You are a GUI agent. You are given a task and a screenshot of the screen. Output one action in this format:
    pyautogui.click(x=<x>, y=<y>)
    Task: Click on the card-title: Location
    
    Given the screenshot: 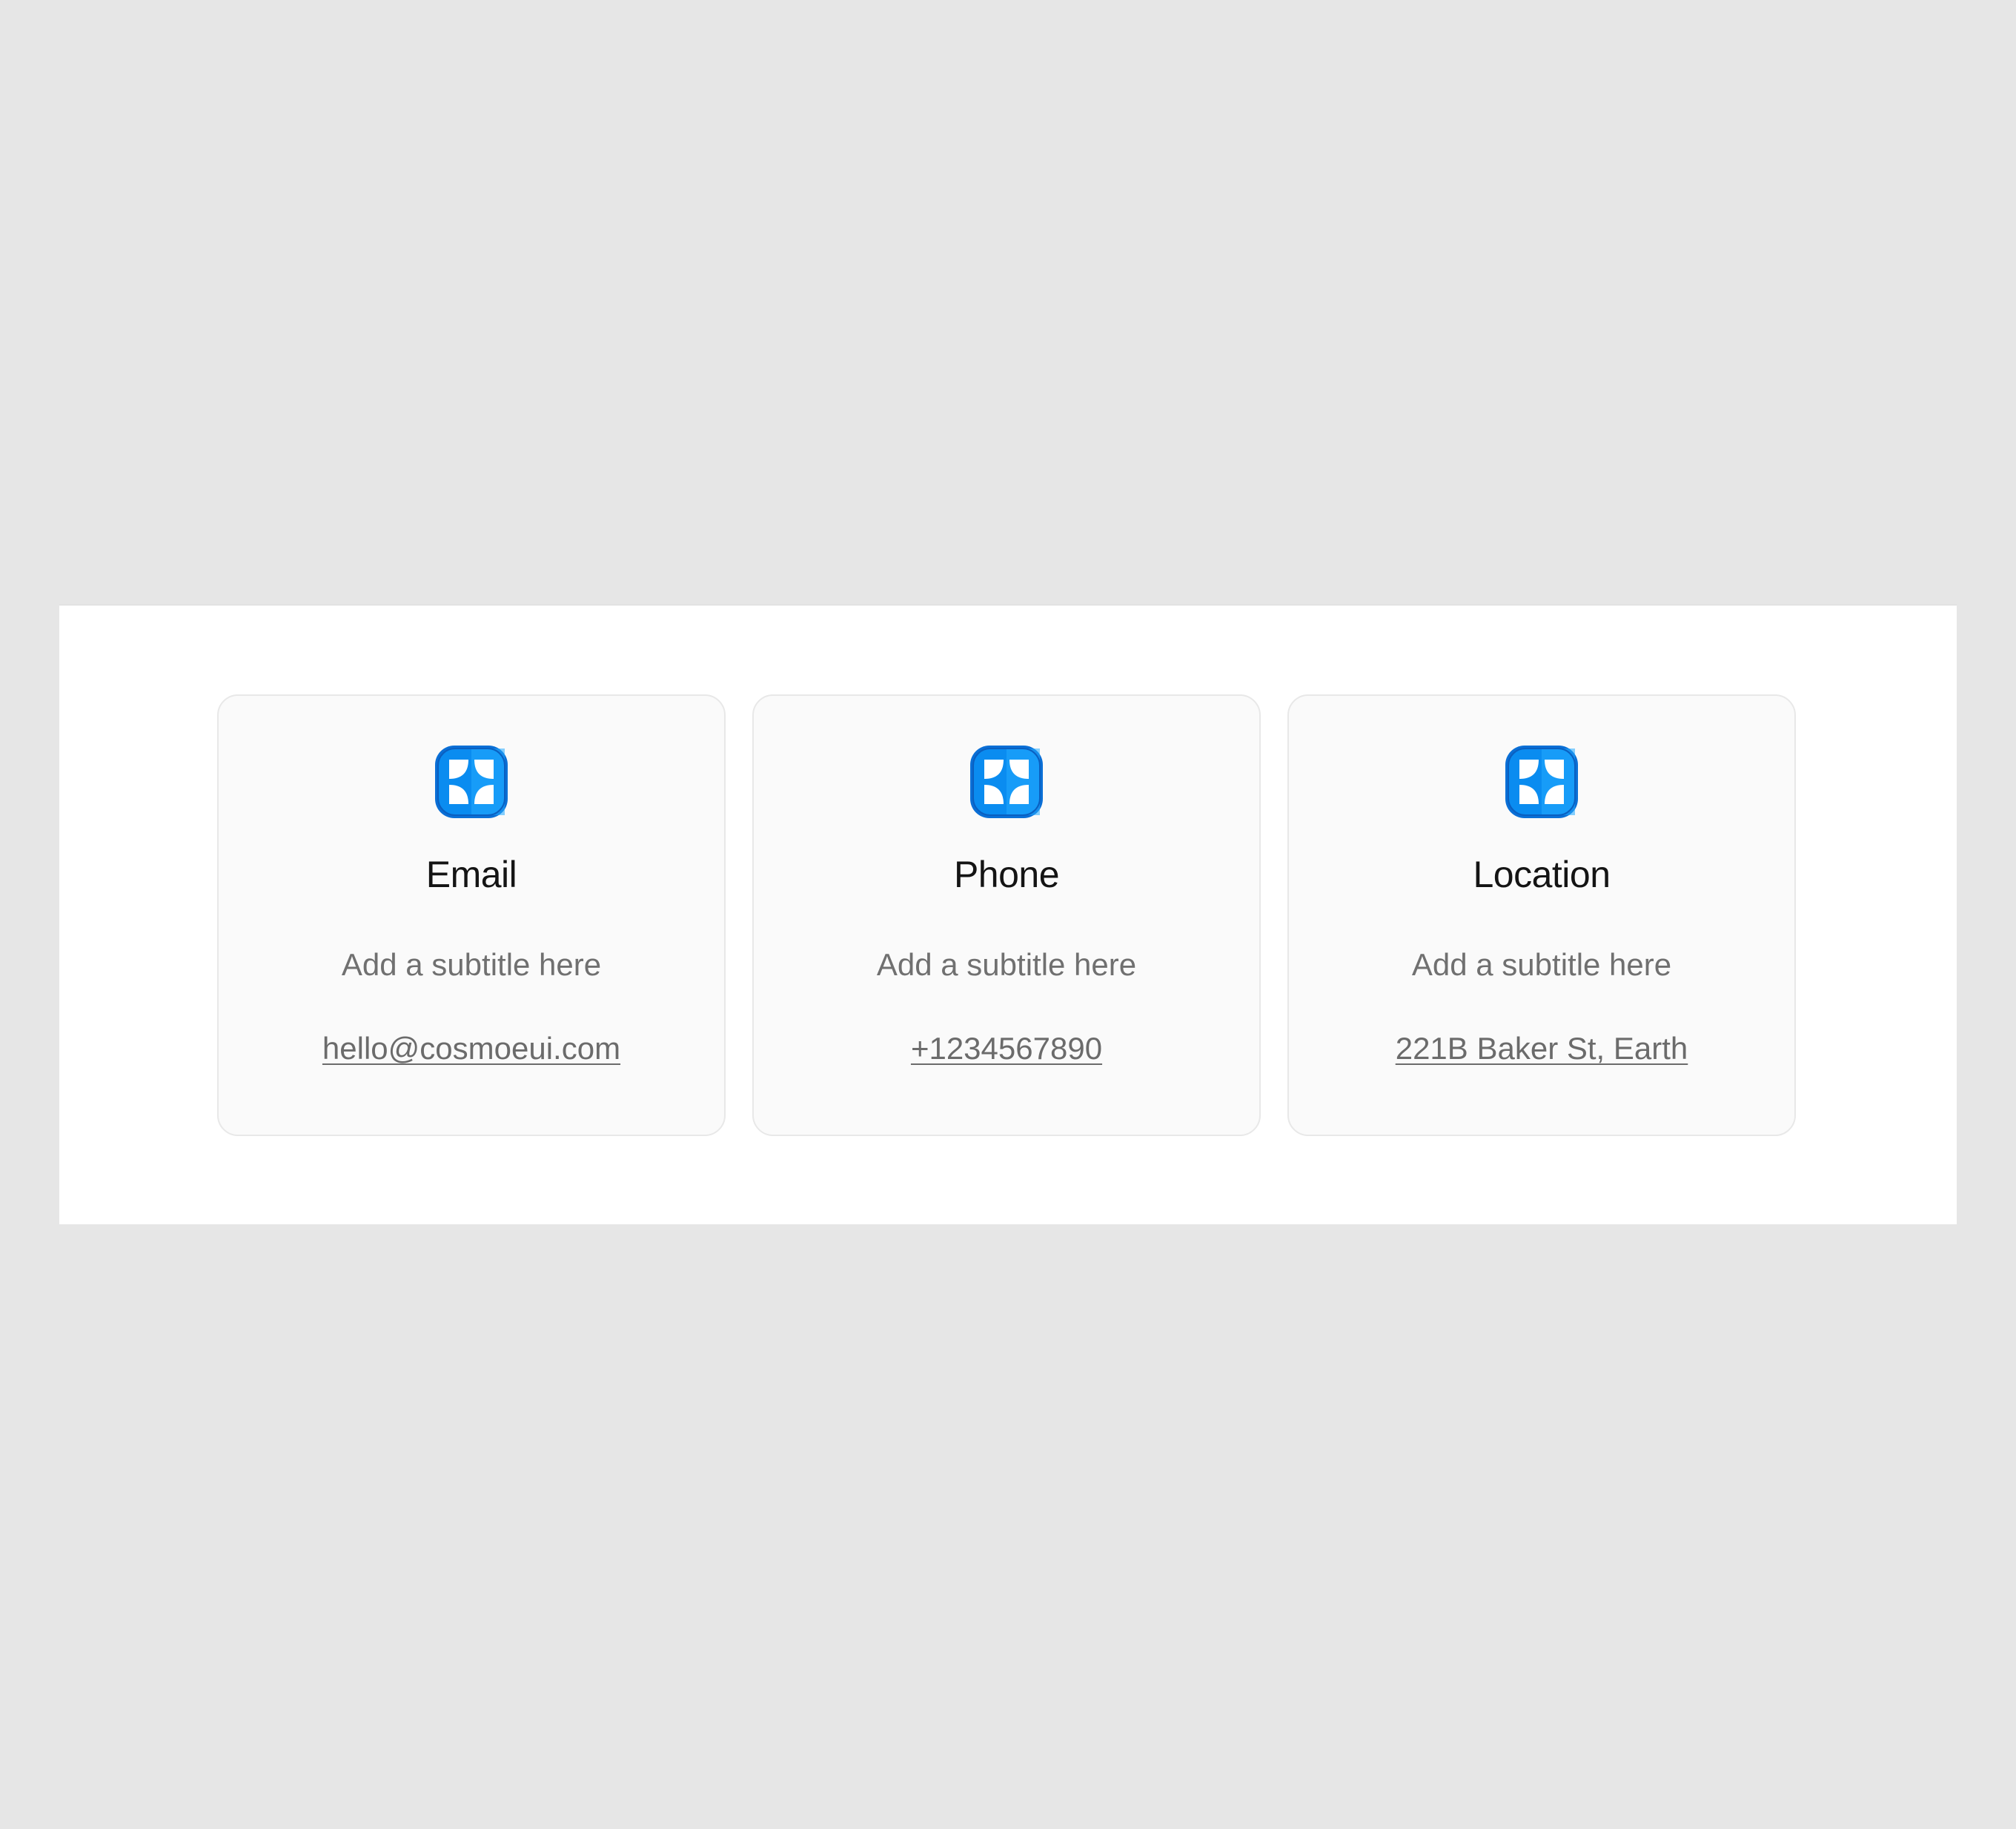 What is the action you would take?
    pyautogui.click(x=1542, y=874)
    